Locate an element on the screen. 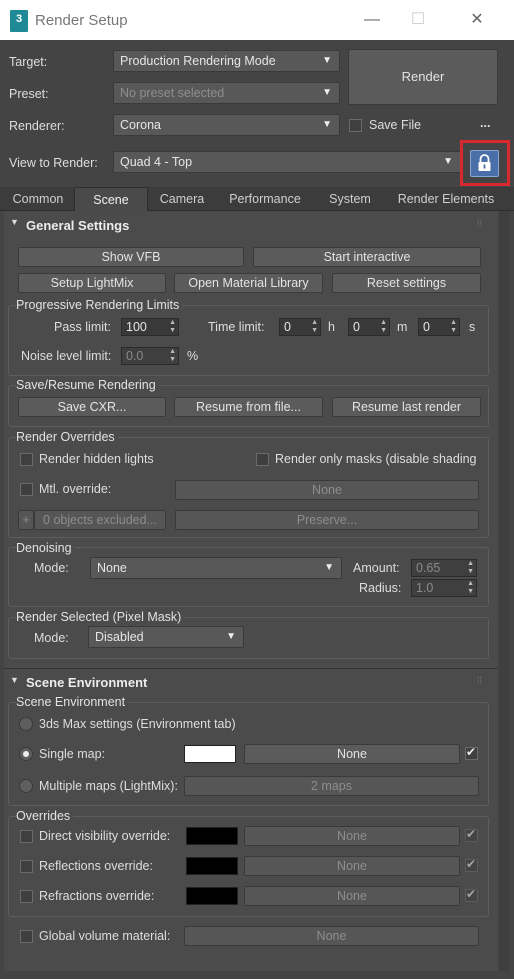 The image size is (514, 979). maximize-button: ☐ is located at coordinates (418, 20).